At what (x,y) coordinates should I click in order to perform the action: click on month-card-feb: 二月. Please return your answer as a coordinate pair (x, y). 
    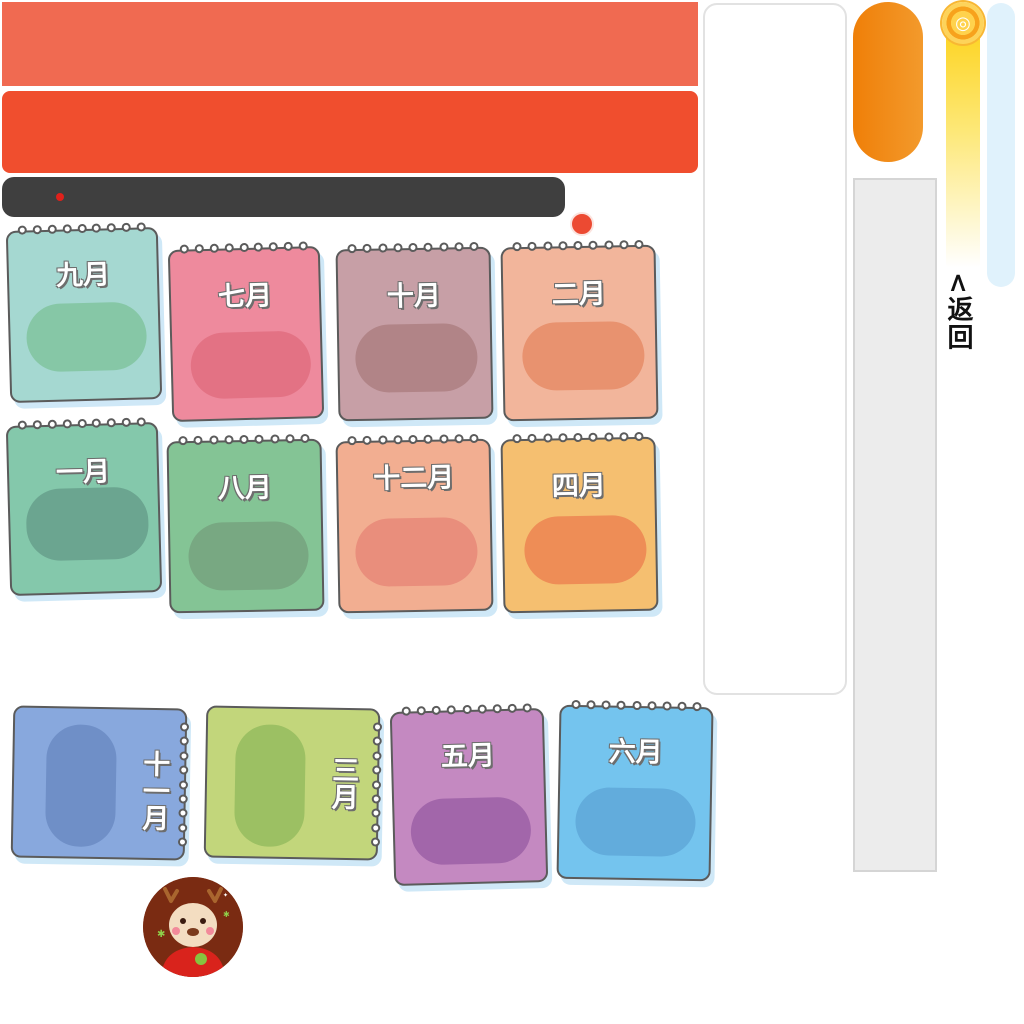
    Looking at the image, I should click on (579, 330).